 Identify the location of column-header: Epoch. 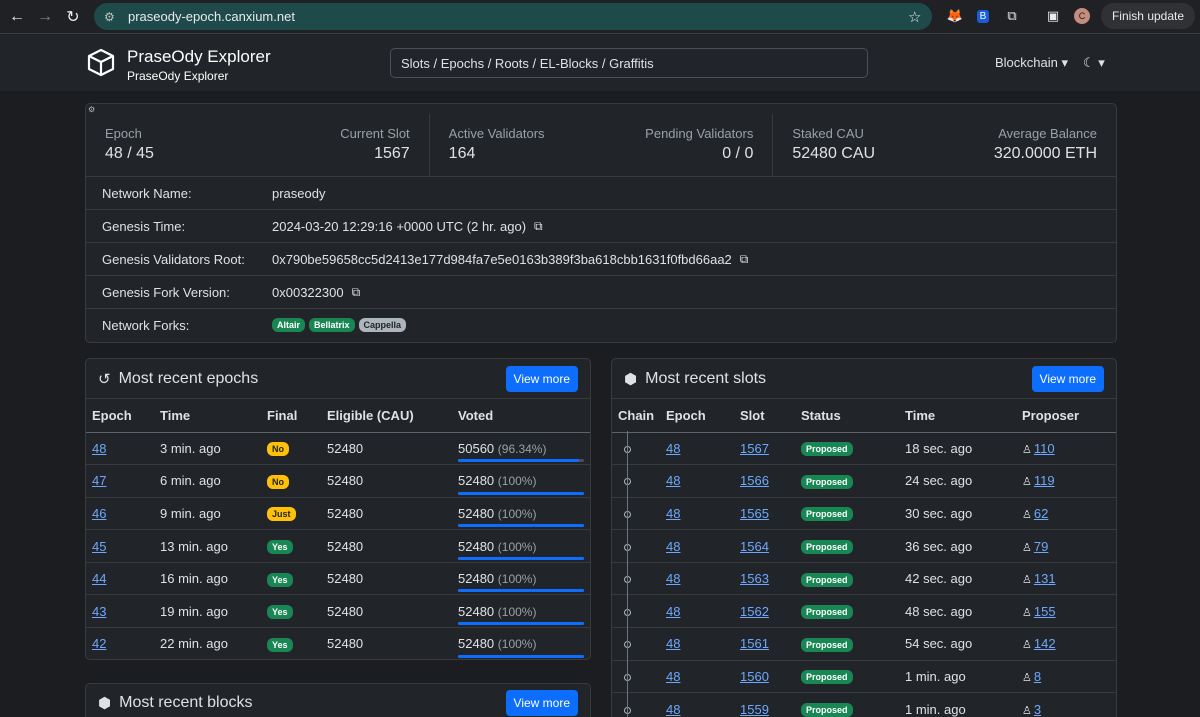
(120, 416).